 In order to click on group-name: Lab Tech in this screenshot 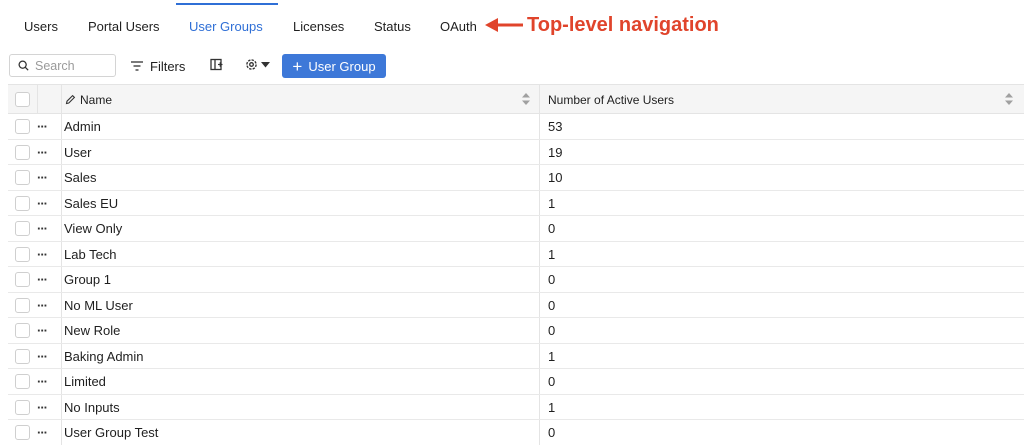, I will do `click(90, 254)`.